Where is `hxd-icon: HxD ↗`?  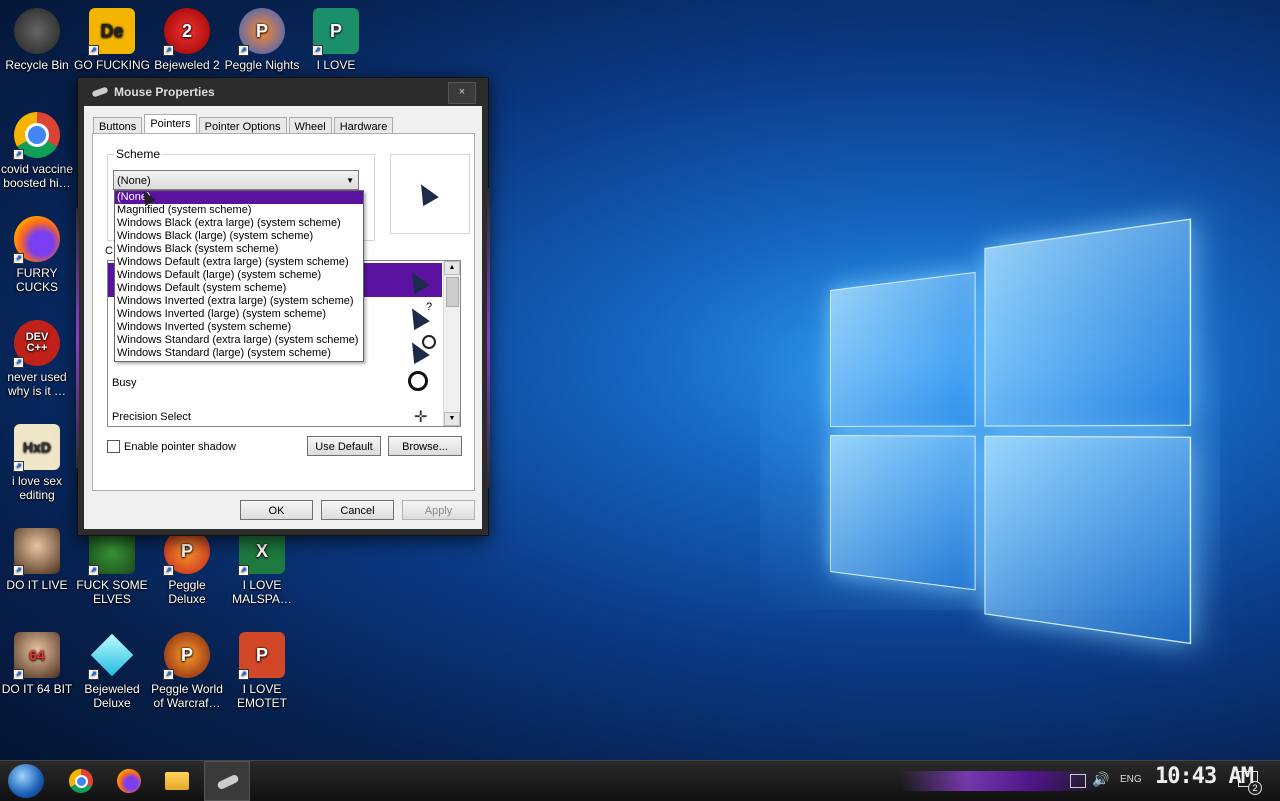 hxd-icon: HxD ↗ is located at coordinates (37, 447).